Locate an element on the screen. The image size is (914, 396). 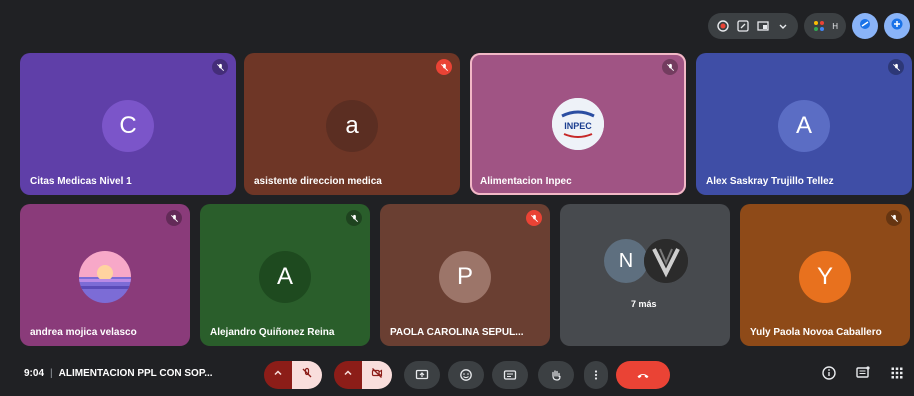
participant-name: andrea mojica velasco is located at coordinates (83, 332).